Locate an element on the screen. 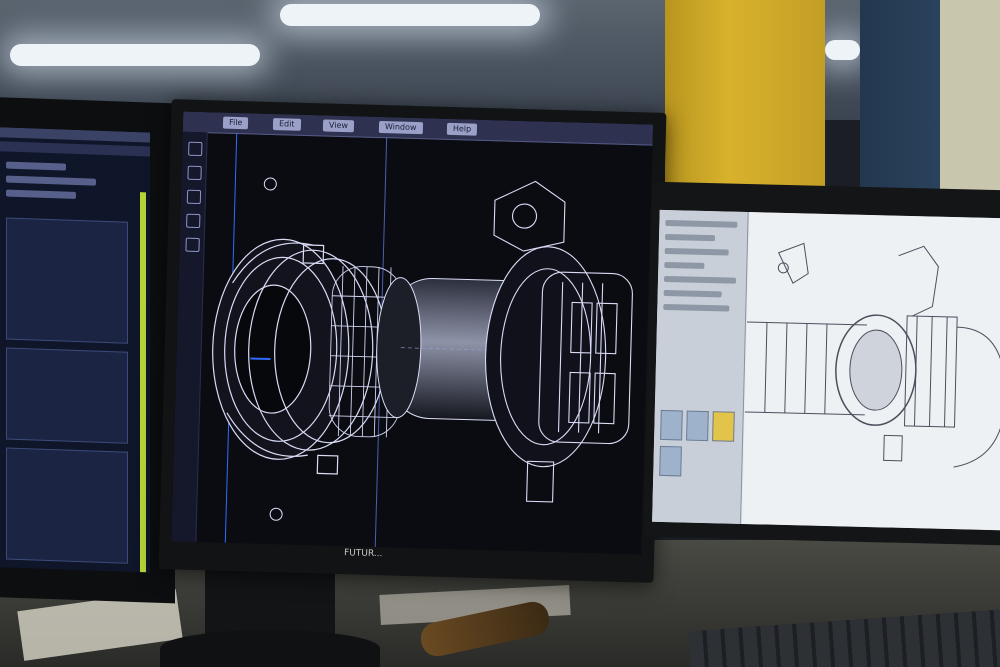 The width and height of the screenshot is (1000, 667). control-panel-cabinet is located at coordinates (970, 100).